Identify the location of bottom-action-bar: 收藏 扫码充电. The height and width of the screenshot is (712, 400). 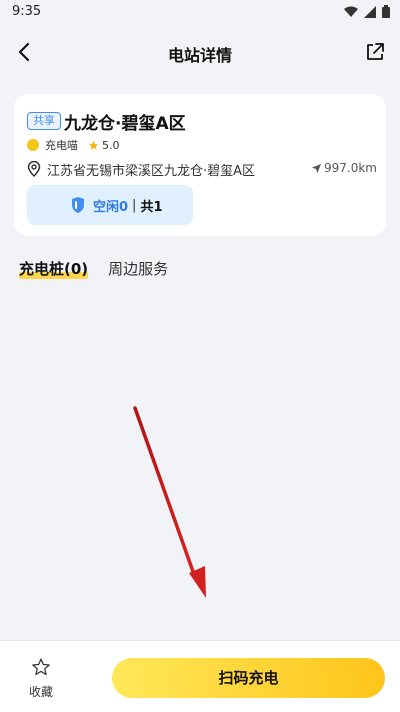
(200, 676).